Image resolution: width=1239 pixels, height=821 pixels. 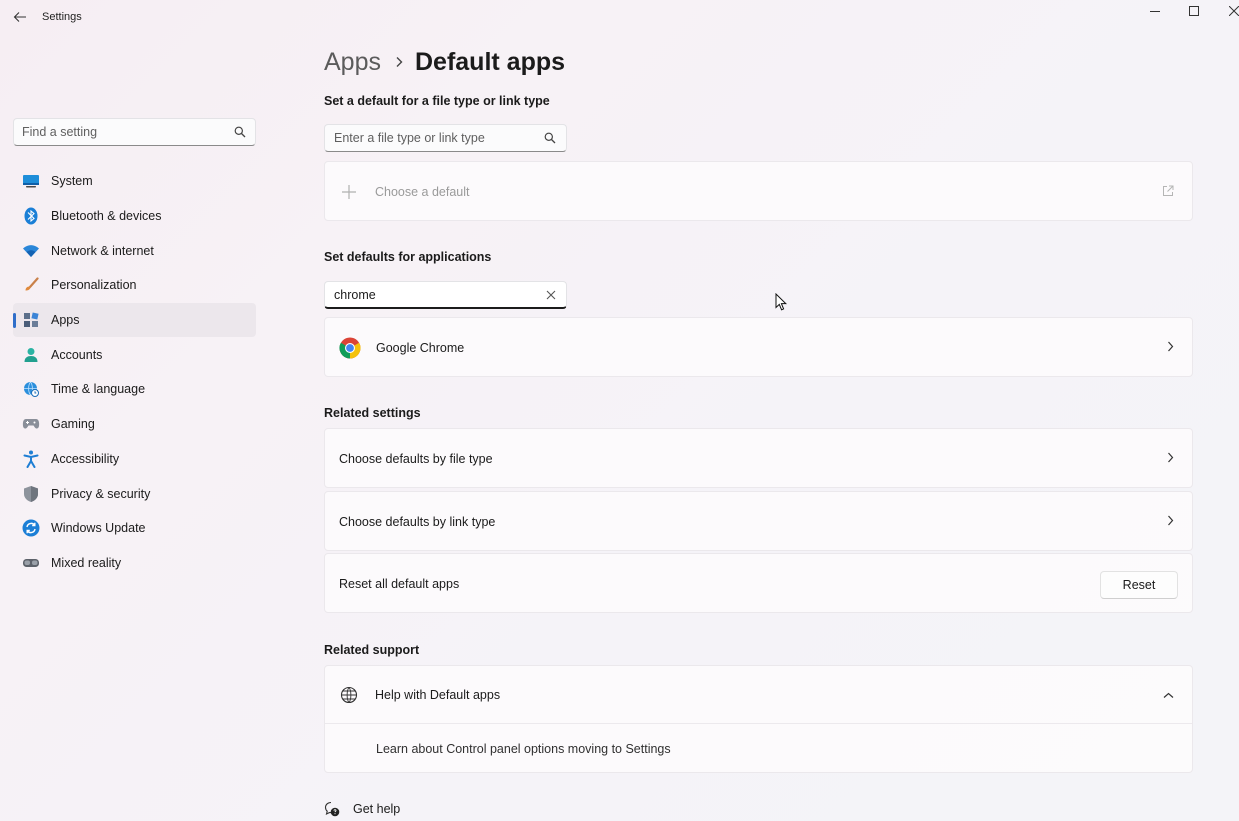 I want to click on back-arrow-icon, so click(x=19, y=17).